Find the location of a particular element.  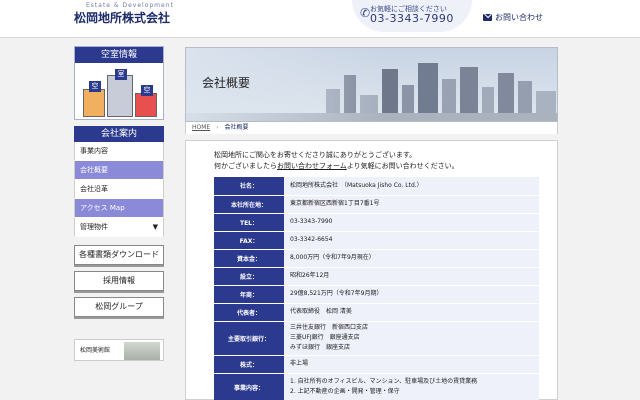

group-button: 松岡グループ is located at coordinates (119, 307).